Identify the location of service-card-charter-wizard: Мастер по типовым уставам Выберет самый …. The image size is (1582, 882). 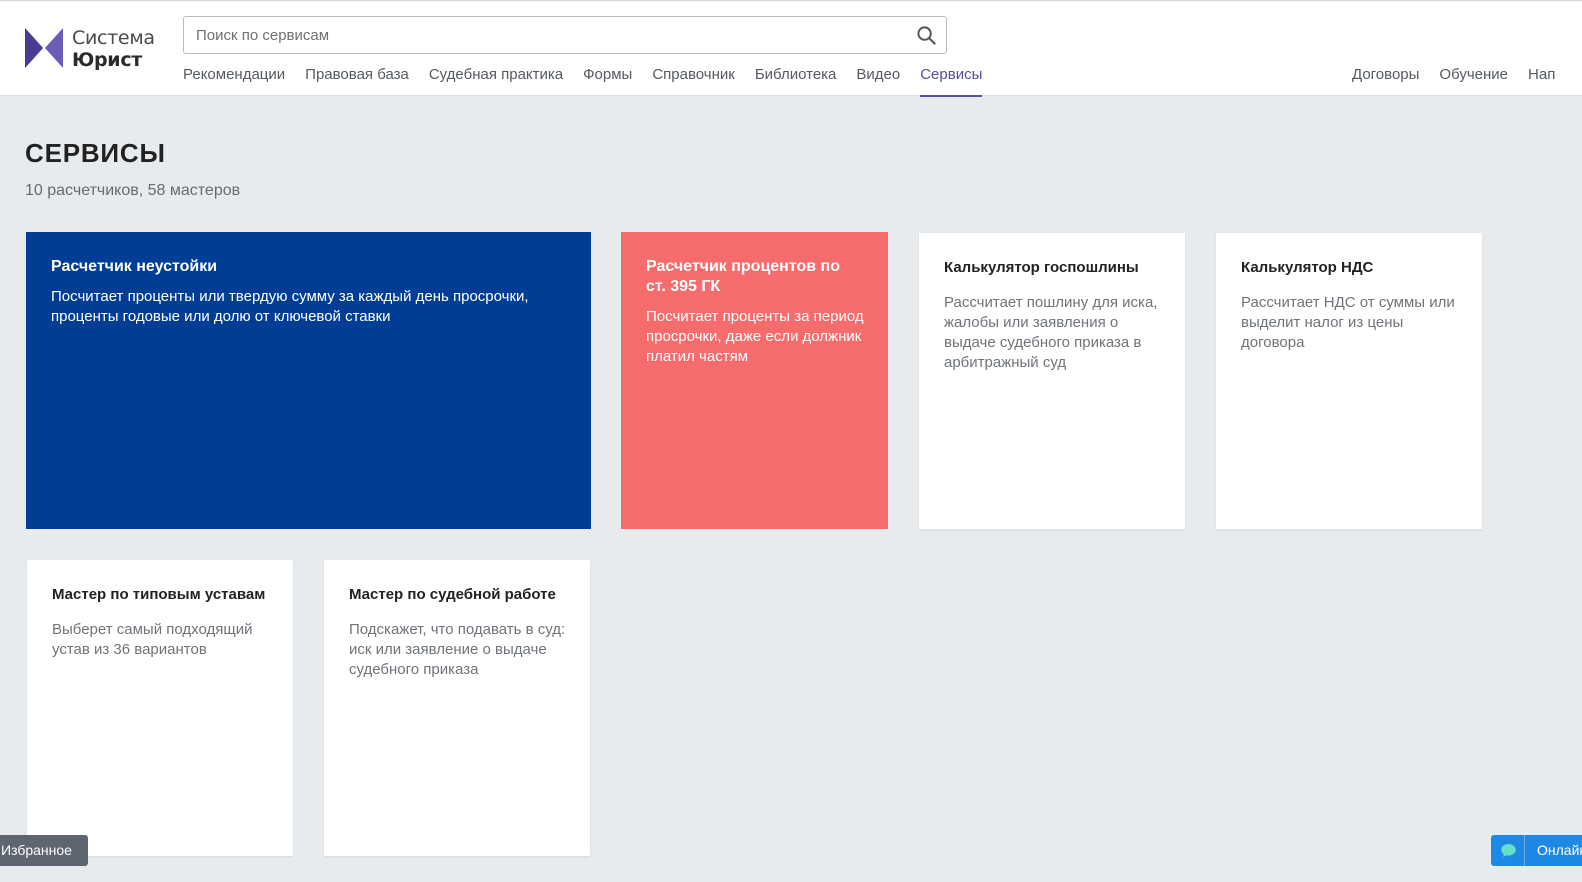
(160, 708).